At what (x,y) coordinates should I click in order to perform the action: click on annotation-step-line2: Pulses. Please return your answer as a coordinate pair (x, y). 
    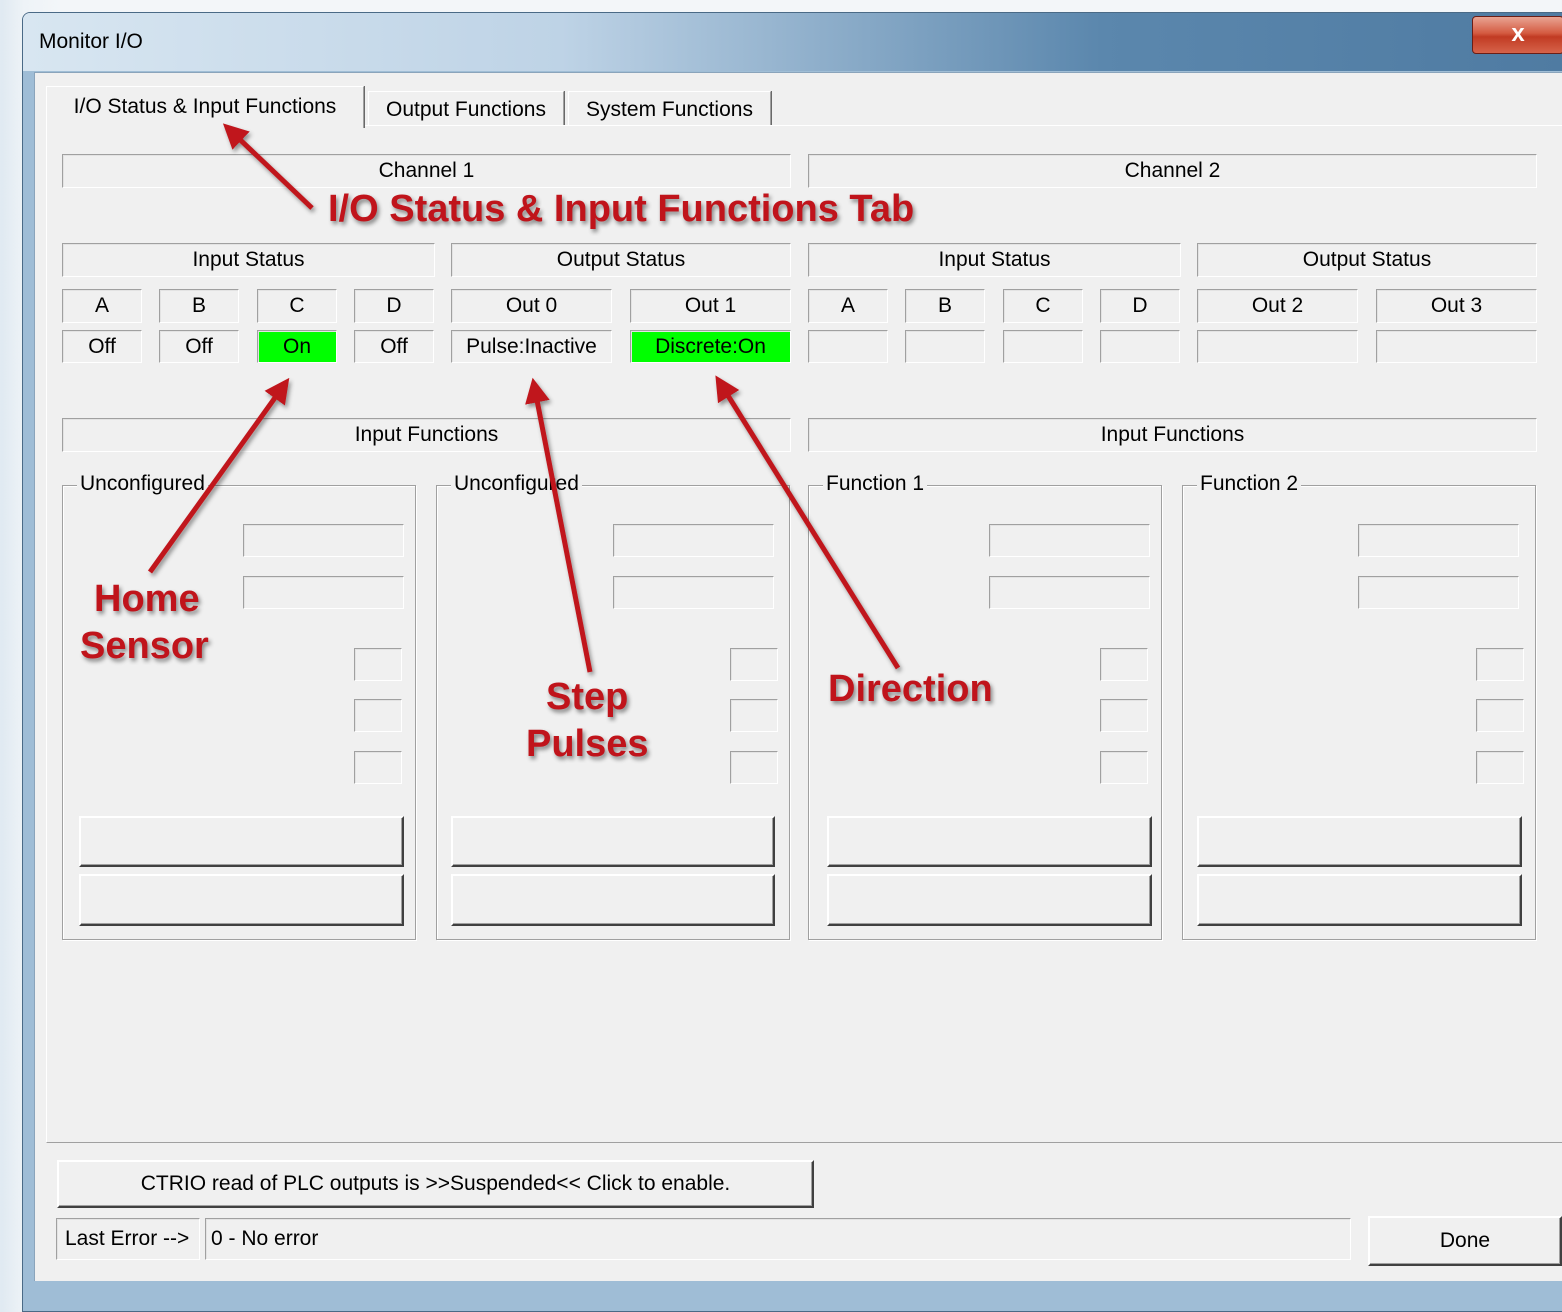
    Looking at the image, I should click on (587, 744).